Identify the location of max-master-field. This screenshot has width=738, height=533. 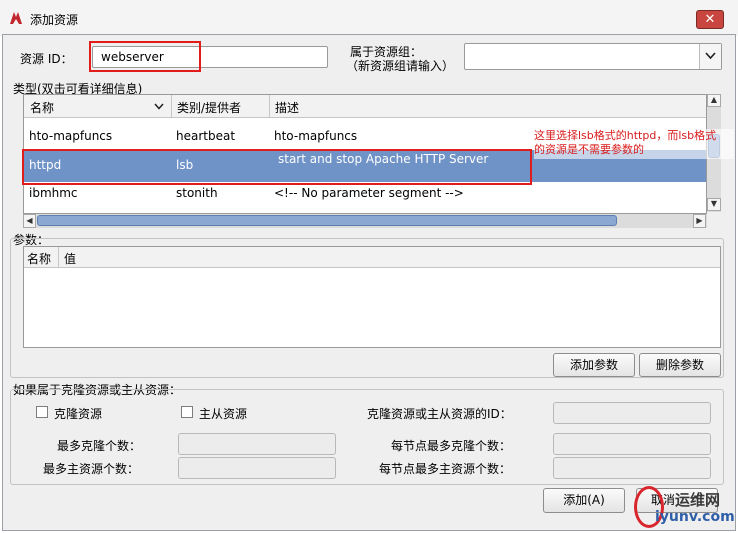
(257, 468).